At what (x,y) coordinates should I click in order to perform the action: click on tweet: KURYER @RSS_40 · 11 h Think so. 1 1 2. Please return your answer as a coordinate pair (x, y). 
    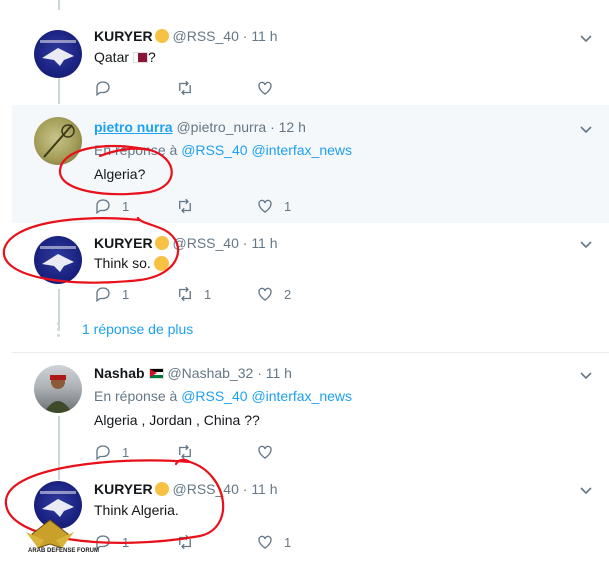
    Looking at the image, I should click on (310, 263).